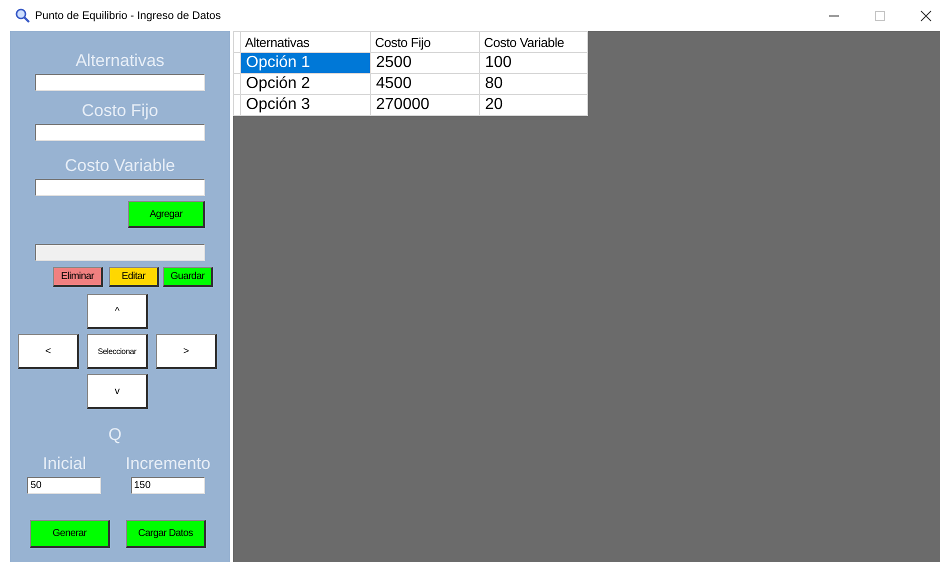 This screenshot has width=940, height=562. I want to click on action-button: Guardar, so click(188, 277).